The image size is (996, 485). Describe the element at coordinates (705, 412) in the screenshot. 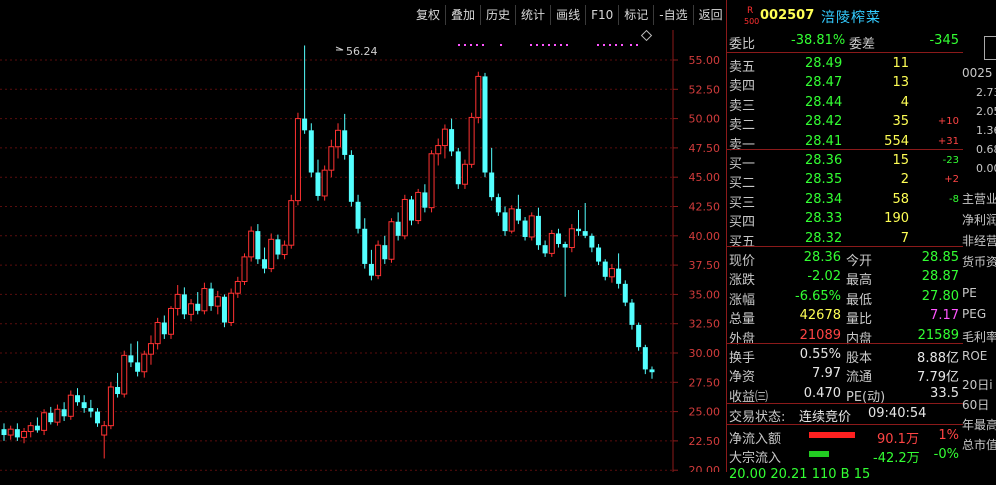

I see `y-tick-label: 25.00` at that location.